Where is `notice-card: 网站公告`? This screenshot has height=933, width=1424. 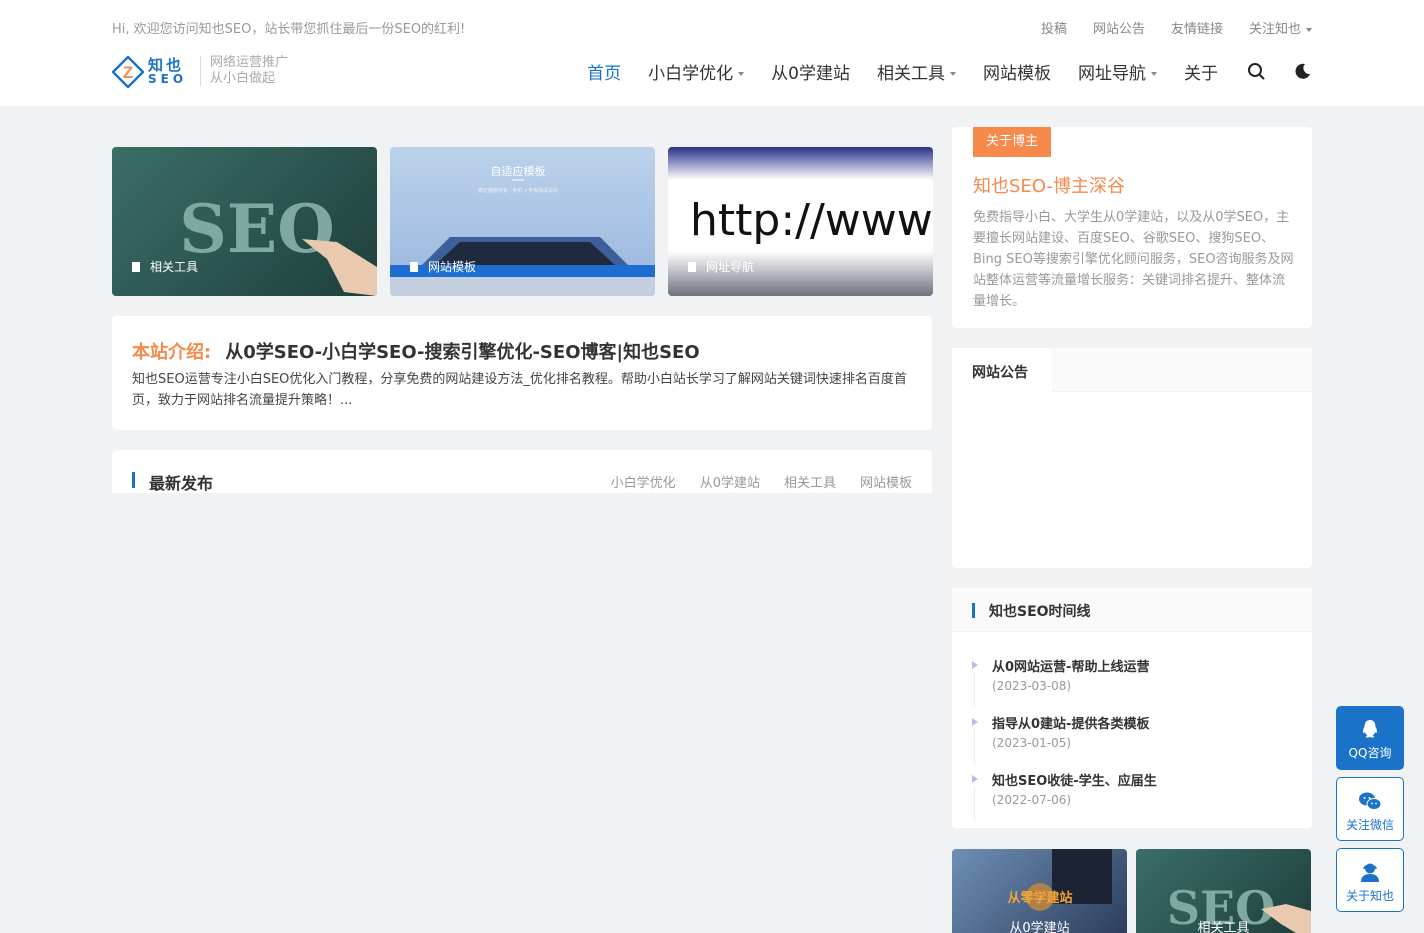
notice-card: 网站公告 is located at coordinates (1132, 458).